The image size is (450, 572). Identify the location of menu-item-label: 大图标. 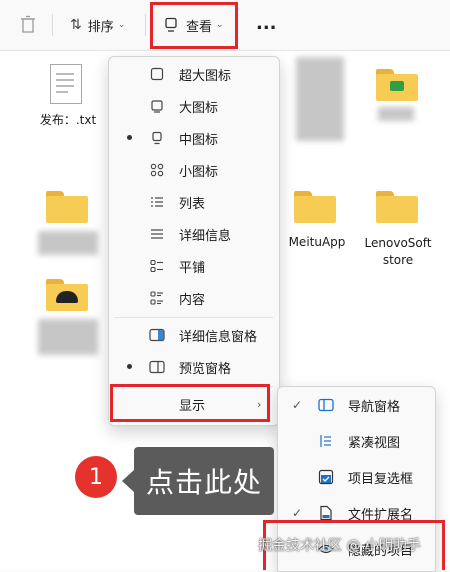
(199, 108).